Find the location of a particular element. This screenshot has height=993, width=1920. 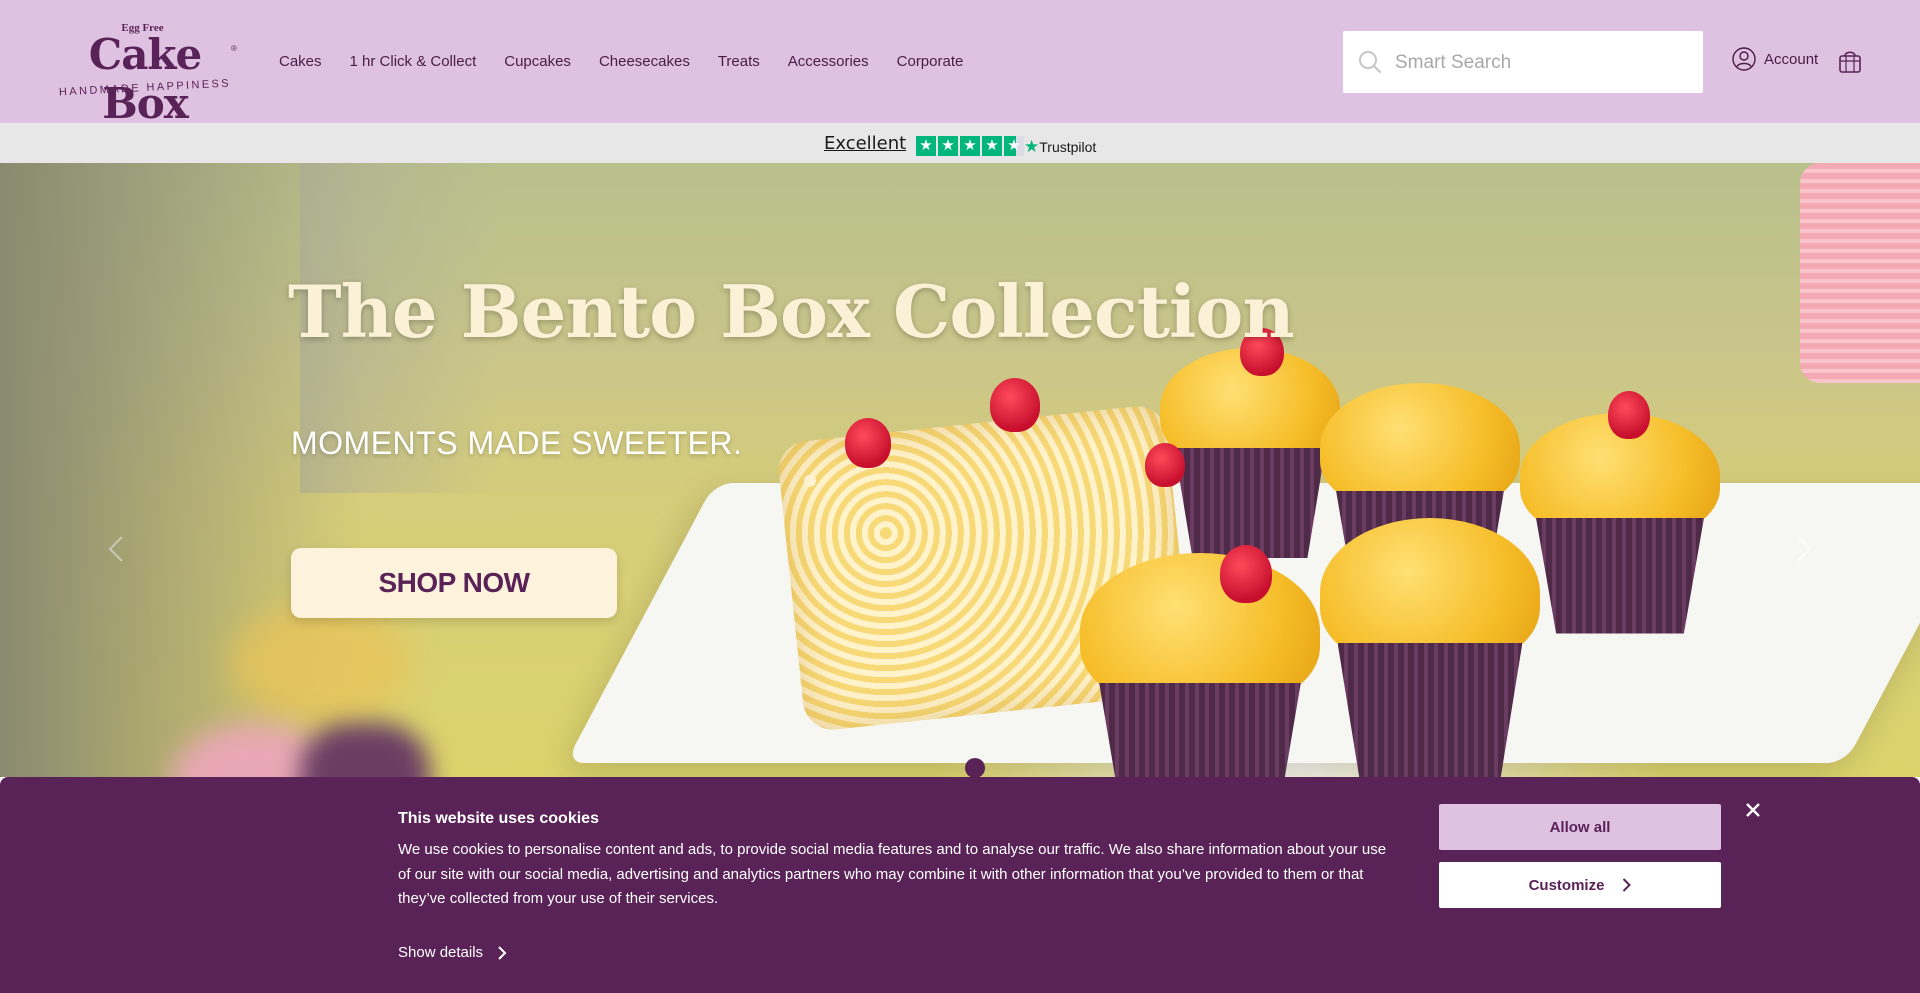

logo-registered-mark: ® is located at coordinates (234, 48).